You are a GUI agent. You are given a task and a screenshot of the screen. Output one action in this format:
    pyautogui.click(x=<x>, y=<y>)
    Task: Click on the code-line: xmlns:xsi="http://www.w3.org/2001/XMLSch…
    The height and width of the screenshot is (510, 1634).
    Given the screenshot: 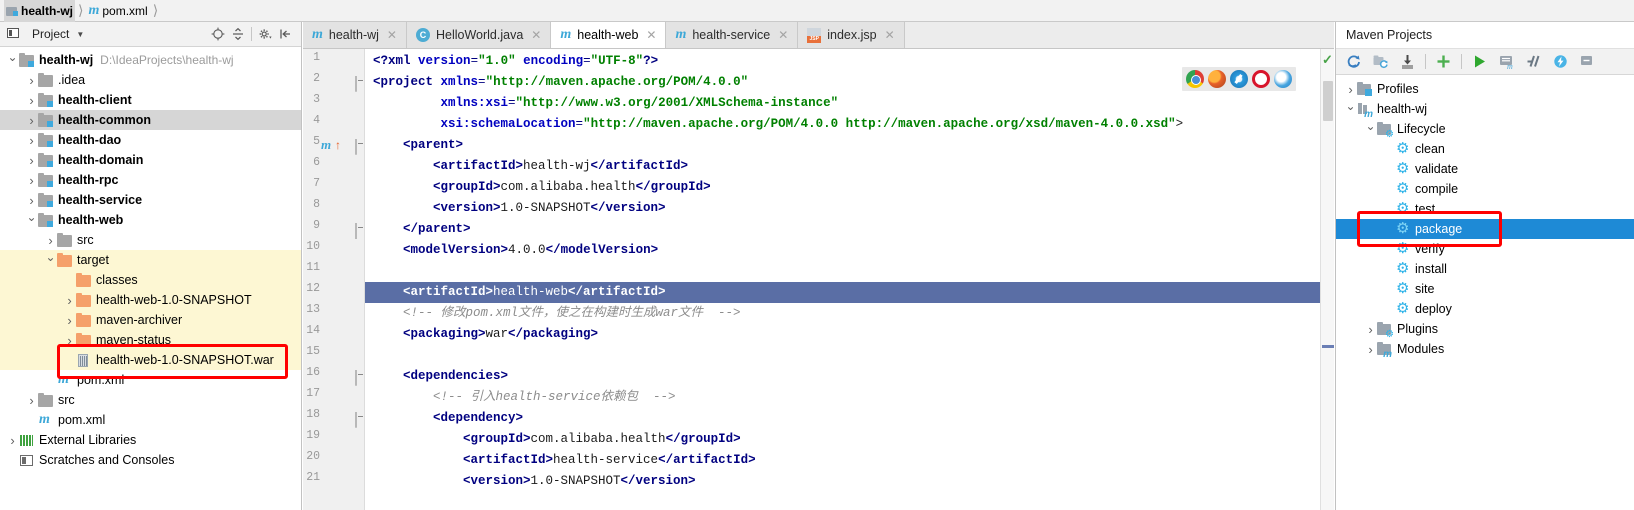 What is the action you would take?
    pyautogui.click(x=602, y=103)
    